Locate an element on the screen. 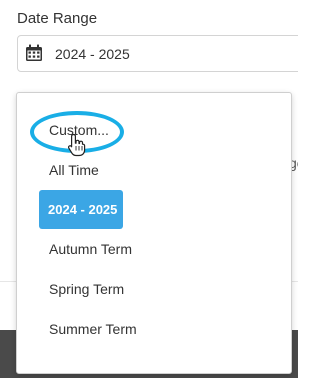  menu-item-autumn-term: Autumn Term is located at coordinates (90, 249).